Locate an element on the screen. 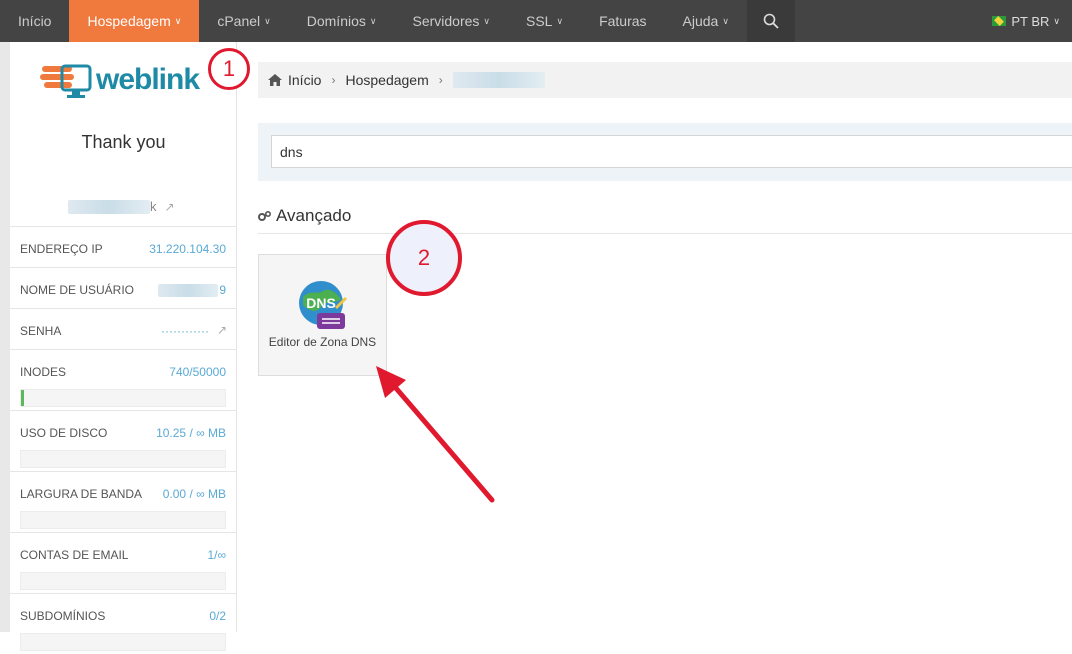  weblink-logo-icon is located at coordinates (66, 81).